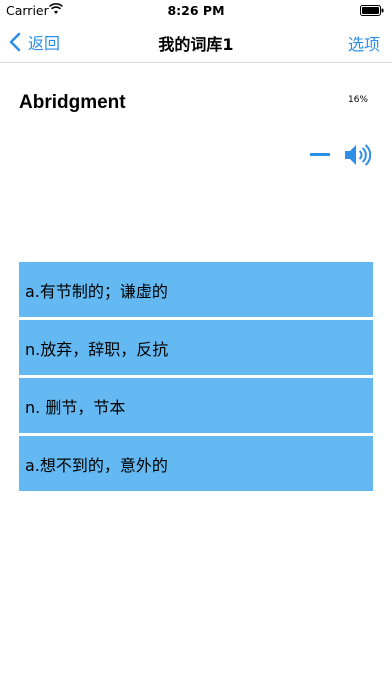 The height and width of the screenshot is (696, 392). Describe the element at coordinates (196, 405) in the screenshot. I see `answer-choice: n. 删节，节本` at that location.